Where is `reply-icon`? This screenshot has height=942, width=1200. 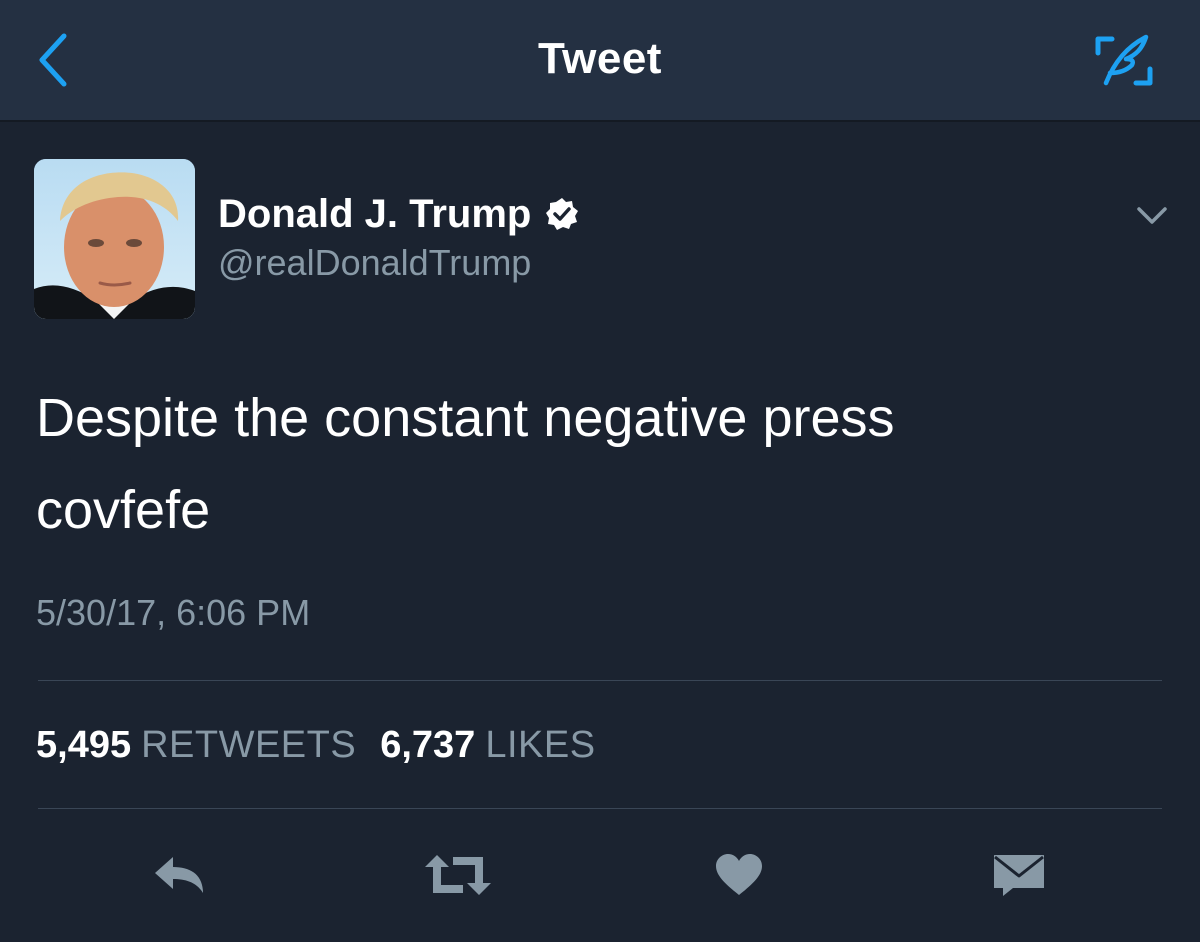
reply-icon is located at coordinates (179, 875).